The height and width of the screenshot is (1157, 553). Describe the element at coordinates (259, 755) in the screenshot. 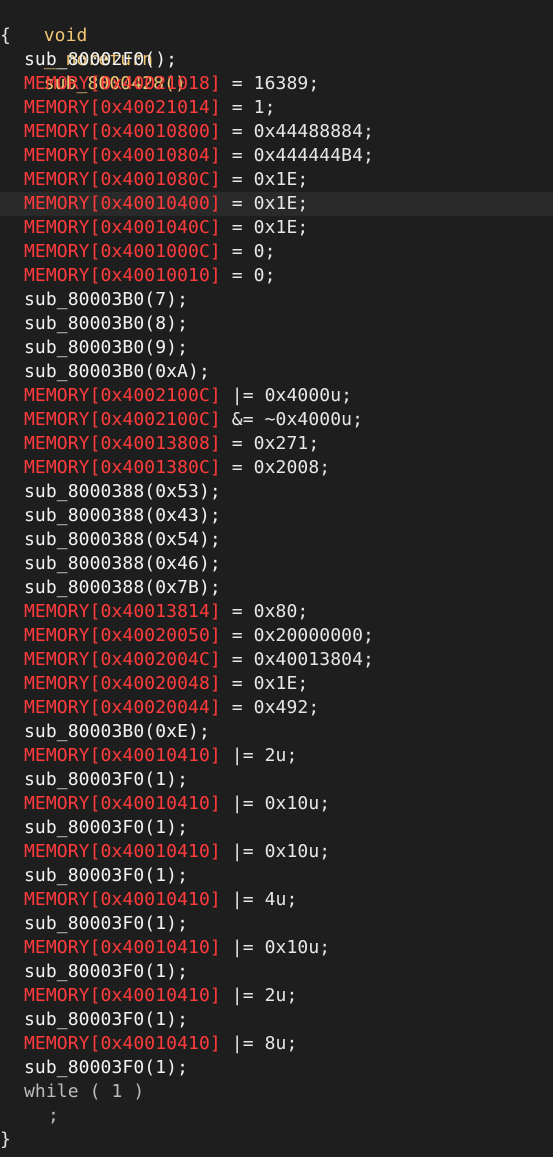

I see `assignment-expression: |= 2u;` at that location.